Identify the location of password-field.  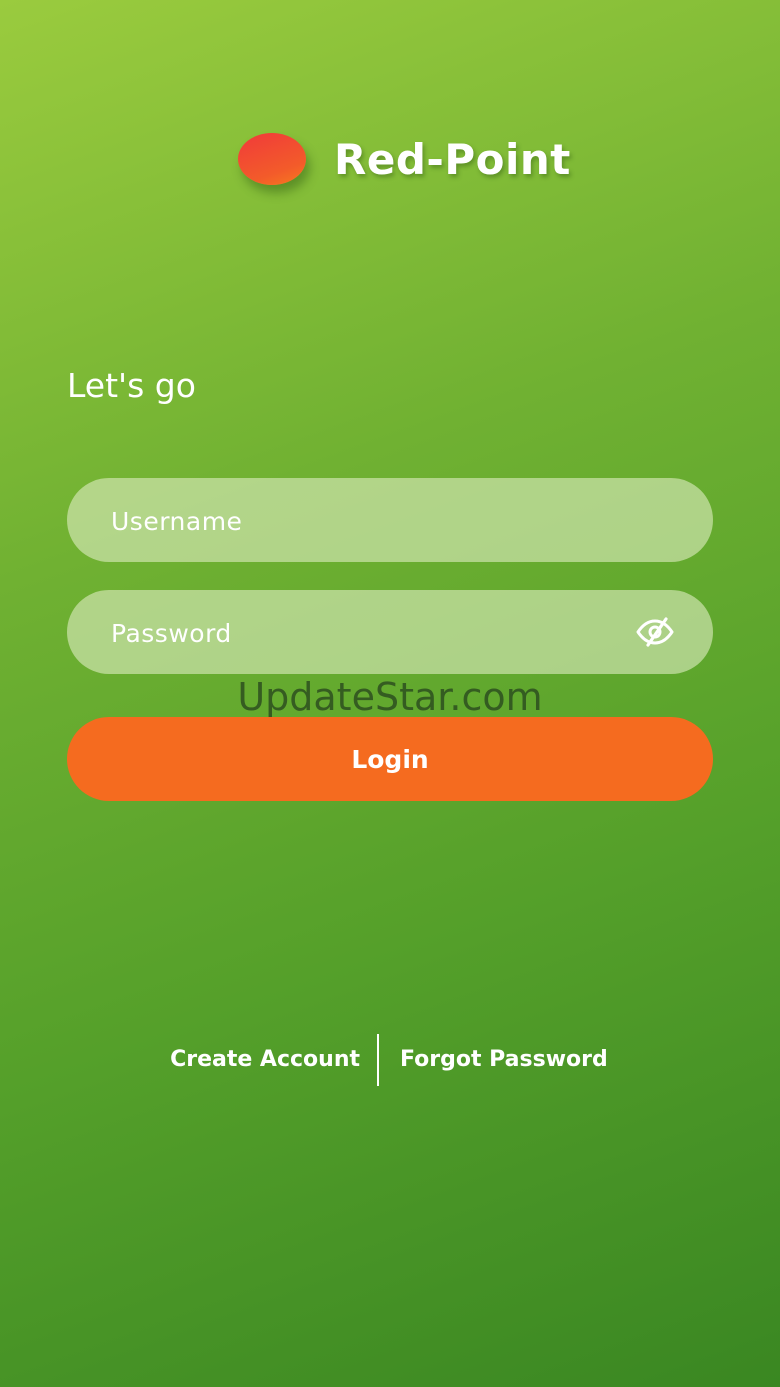
(390, 633).